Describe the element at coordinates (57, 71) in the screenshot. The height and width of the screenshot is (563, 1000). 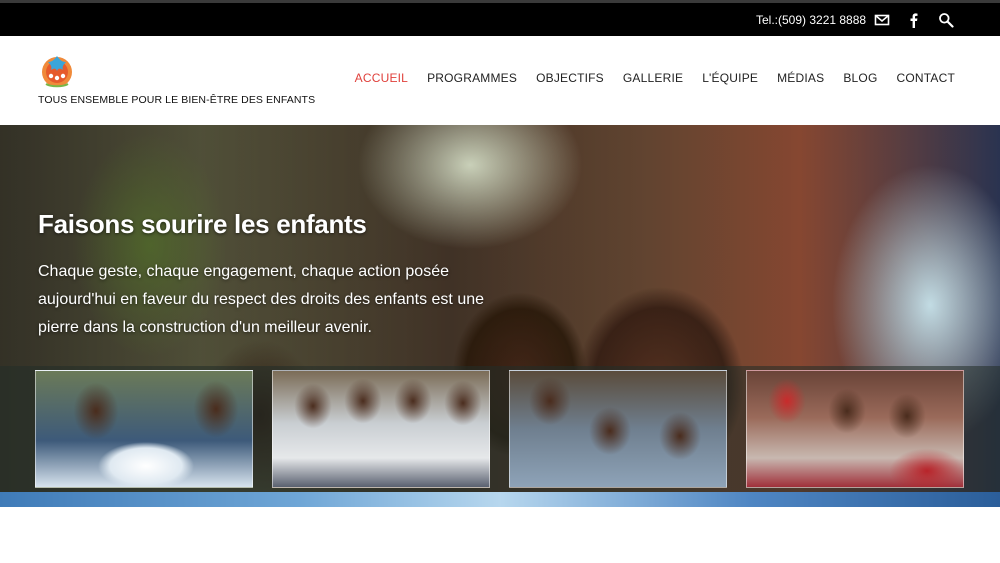
I see `logo-icon` at that location.